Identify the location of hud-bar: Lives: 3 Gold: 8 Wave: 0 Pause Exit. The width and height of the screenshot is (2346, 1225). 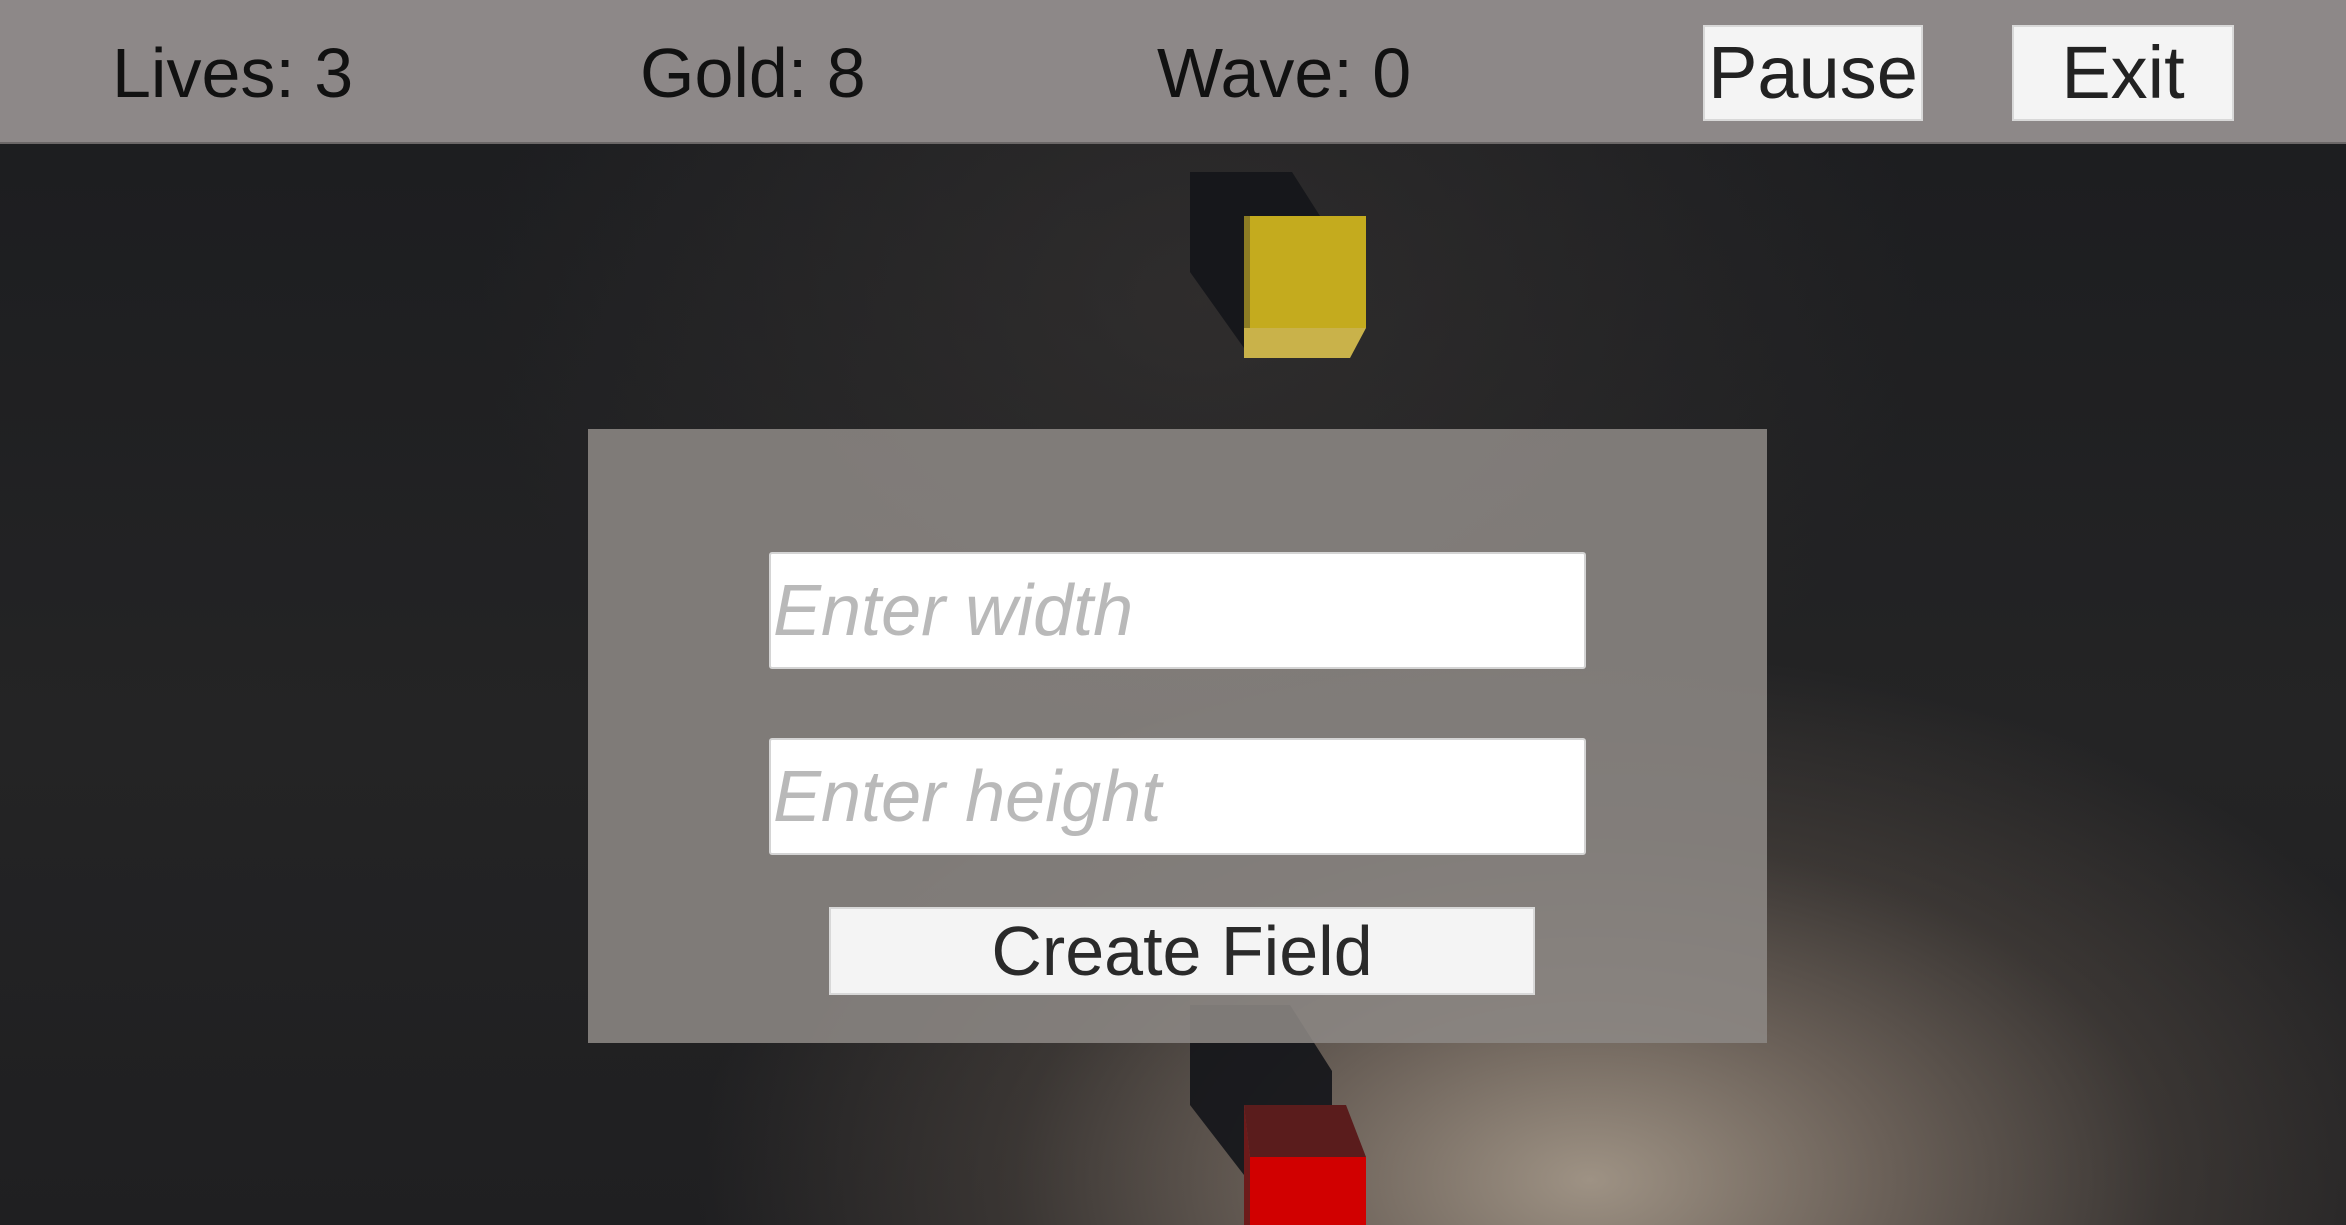
(1173, 72).